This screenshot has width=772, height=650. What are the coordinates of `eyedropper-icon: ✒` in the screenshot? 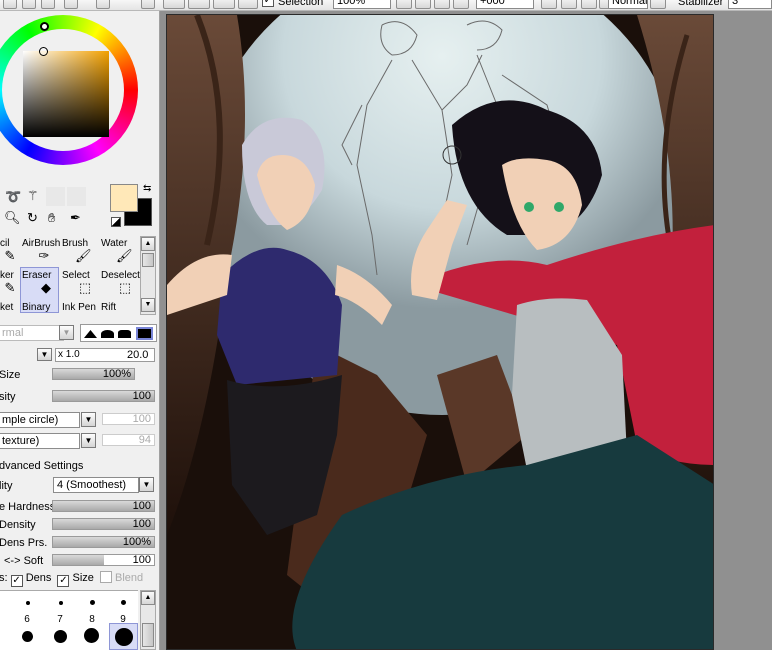 It's located at (75, 218).